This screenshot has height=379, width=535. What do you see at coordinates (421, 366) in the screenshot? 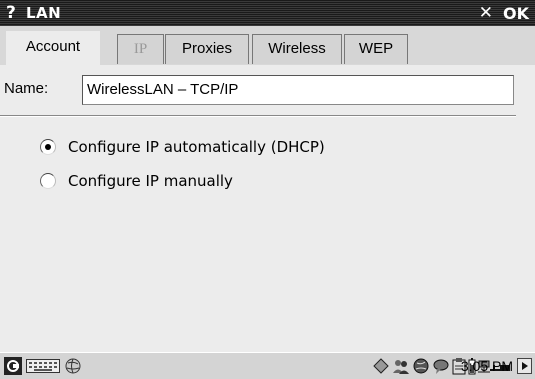
I see `globe-icon` at bounding box center [421, 366].